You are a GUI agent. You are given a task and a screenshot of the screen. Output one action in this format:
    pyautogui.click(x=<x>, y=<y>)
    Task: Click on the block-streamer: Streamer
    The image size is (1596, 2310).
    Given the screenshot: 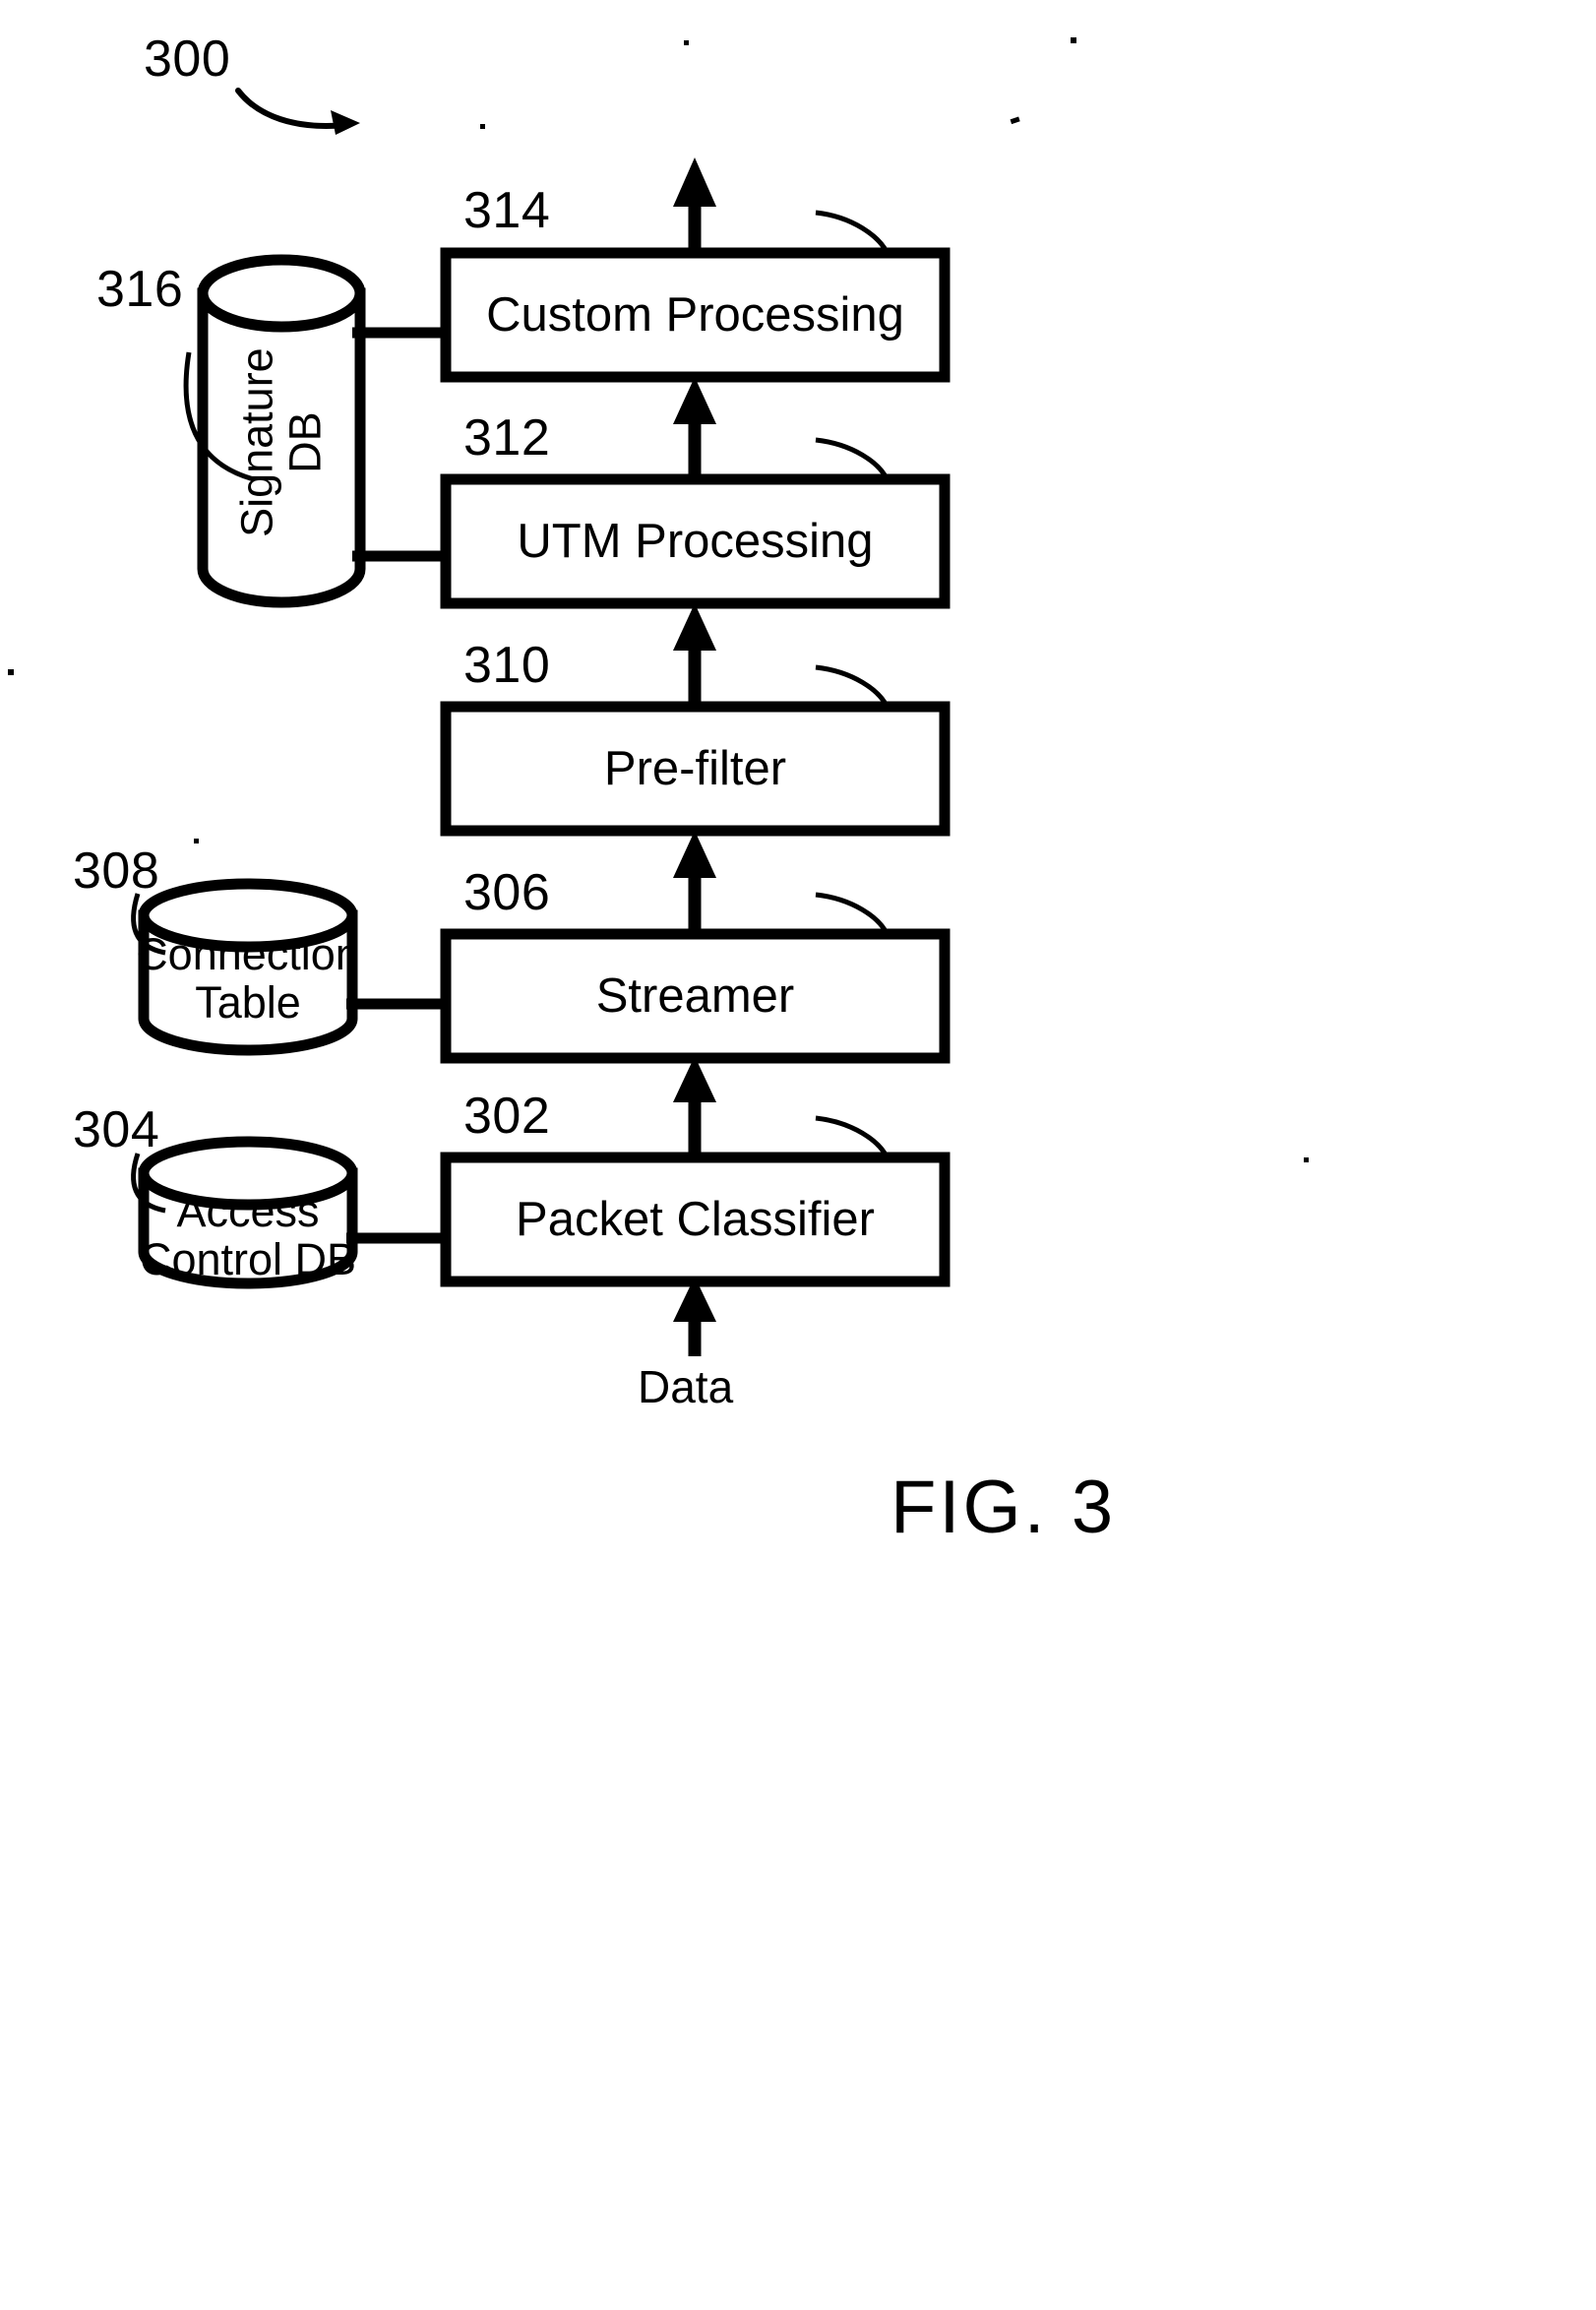 What is the action you would take?
    pyautogui.click(x=695, y=996)
    